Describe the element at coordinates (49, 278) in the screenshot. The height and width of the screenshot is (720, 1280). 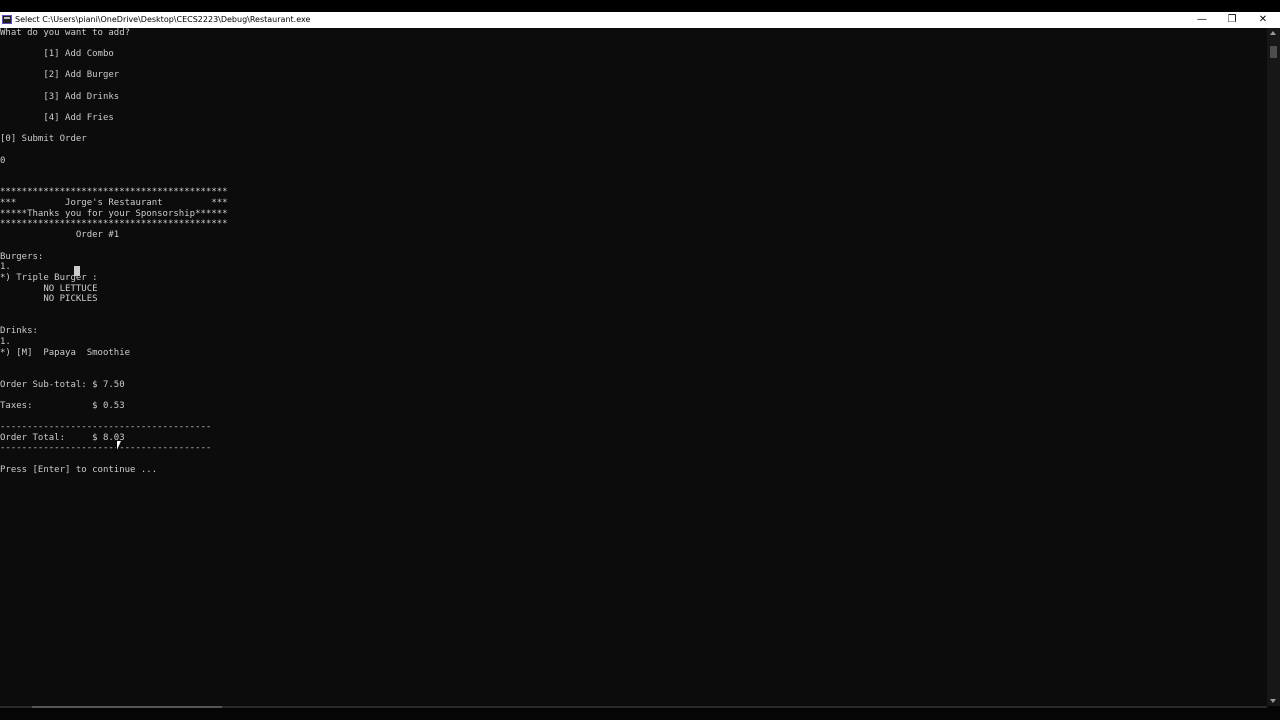
I see `burger-item: *) Triple Burger :` at that location.